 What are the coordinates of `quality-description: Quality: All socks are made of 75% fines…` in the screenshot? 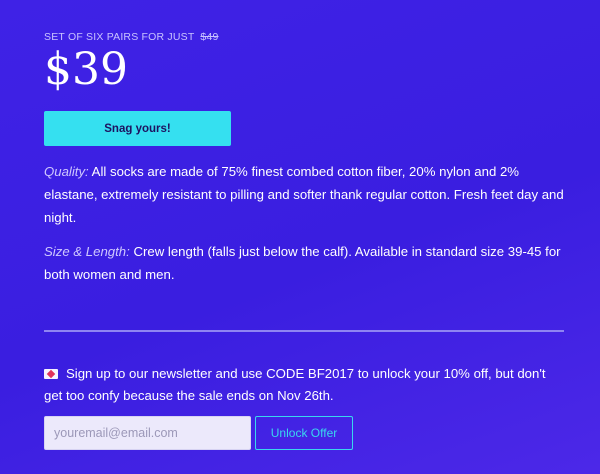 It's located at (304, 194).